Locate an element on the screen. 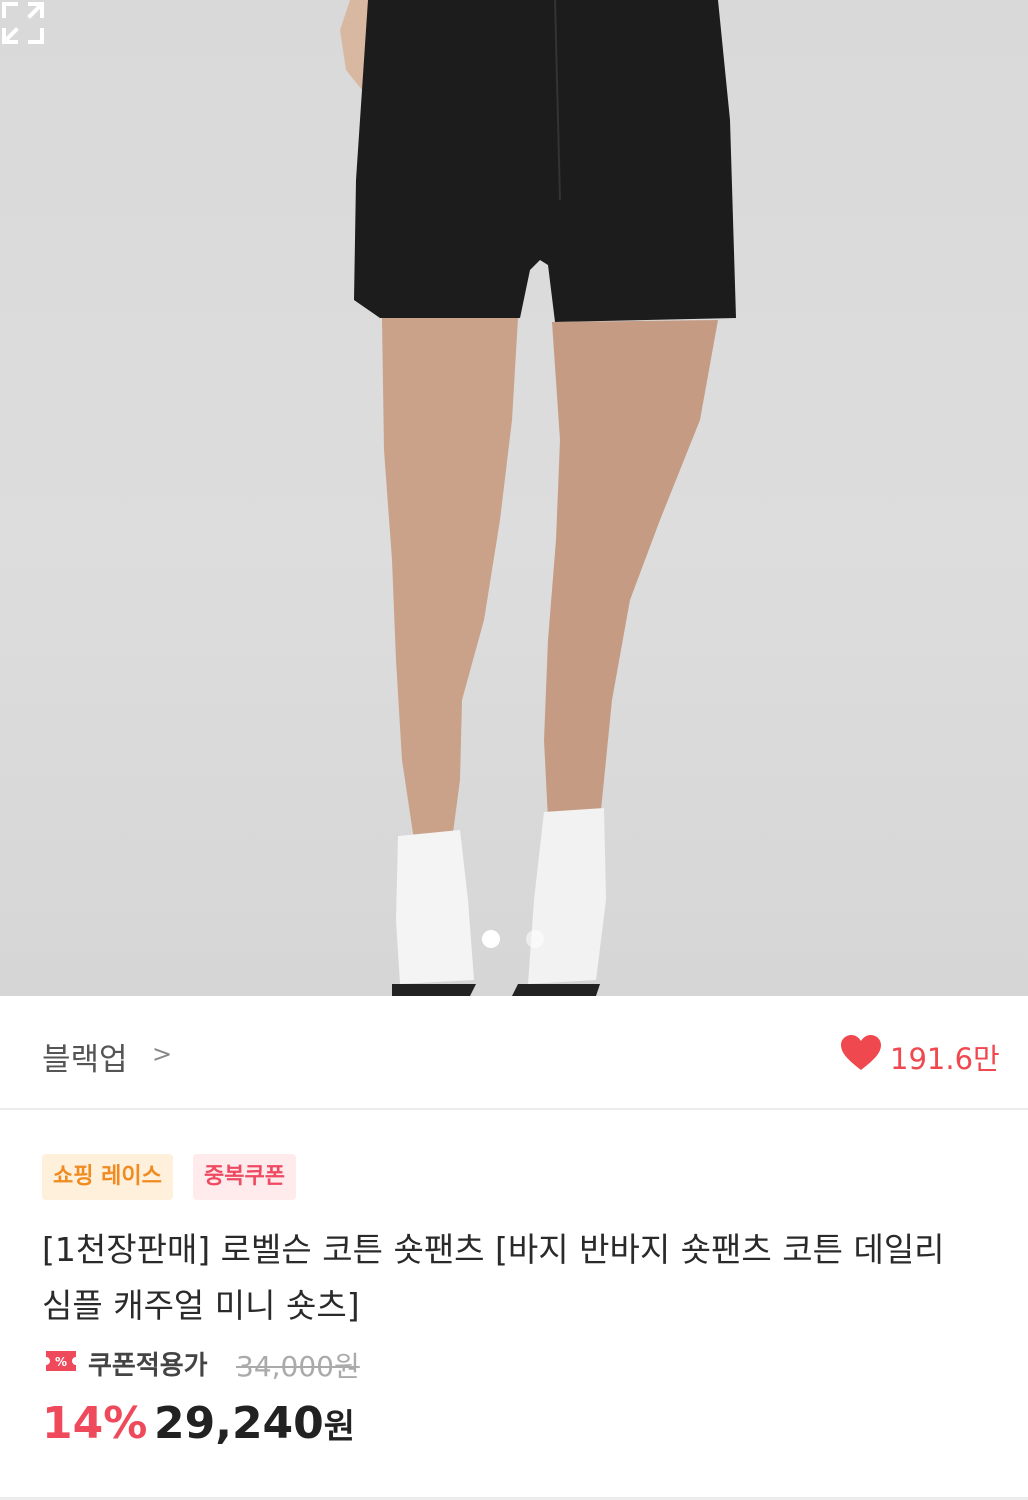  duplicate-coupon-badge: 중복쿠폰 is located at coordinates (244, 1177).